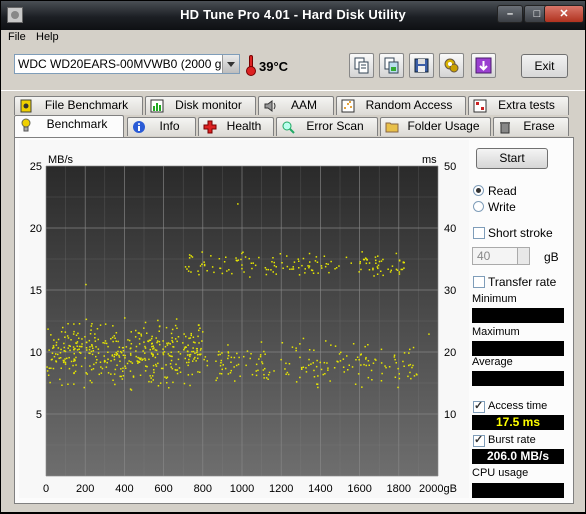 The height and width of the screenshot is (514, 586). I want to click on y-right-tick-label: 30, so click(450, 291).